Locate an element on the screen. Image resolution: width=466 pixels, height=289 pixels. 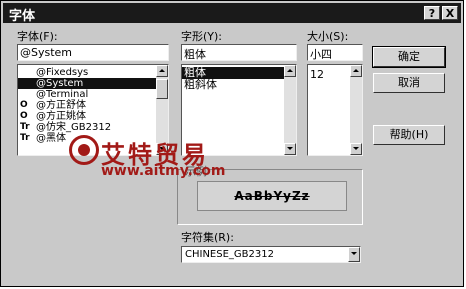
font-item-label: @黑体 is located at coordinates (51, 138).